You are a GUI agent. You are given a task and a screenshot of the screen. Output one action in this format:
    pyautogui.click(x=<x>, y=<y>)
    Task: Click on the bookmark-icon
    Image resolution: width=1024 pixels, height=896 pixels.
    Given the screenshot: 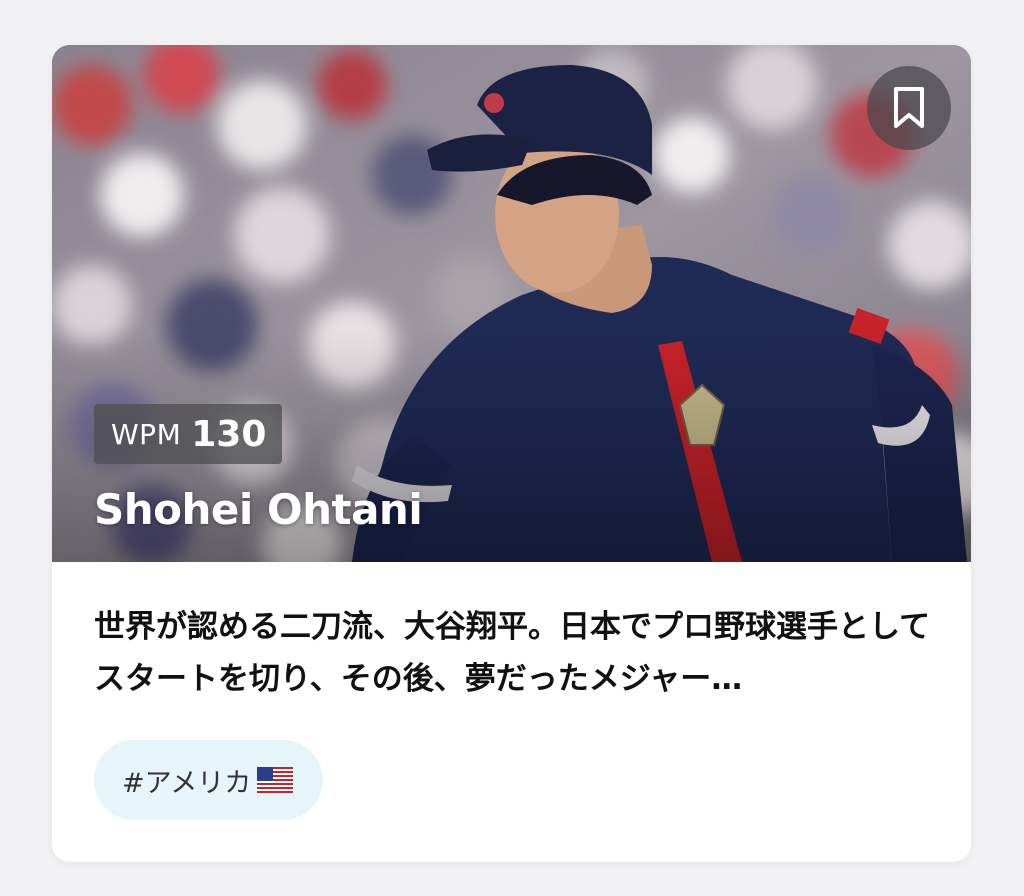 What is the action you would take?
    pyautogui.click(x=909, y=107)
    